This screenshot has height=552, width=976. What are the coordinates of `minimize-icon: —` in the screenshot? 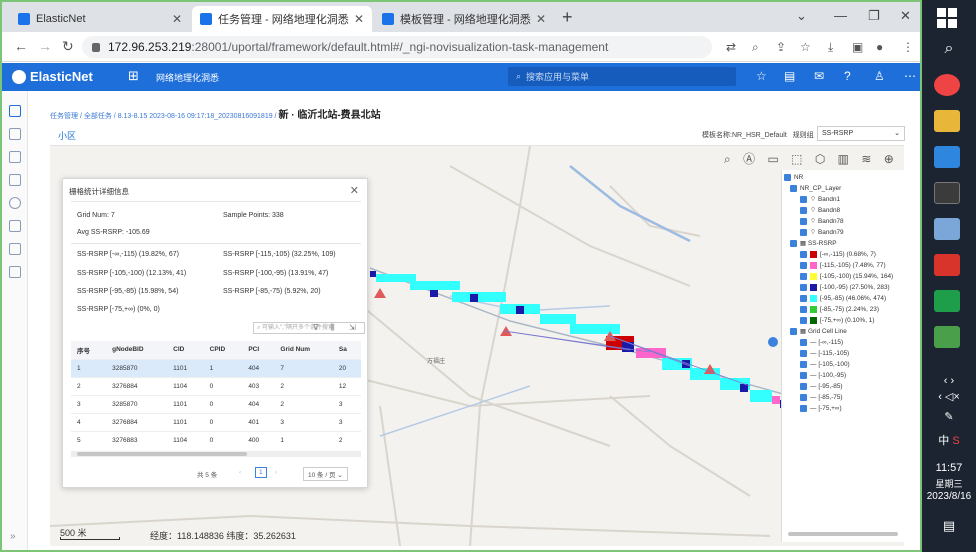 It's located at (840, 15).